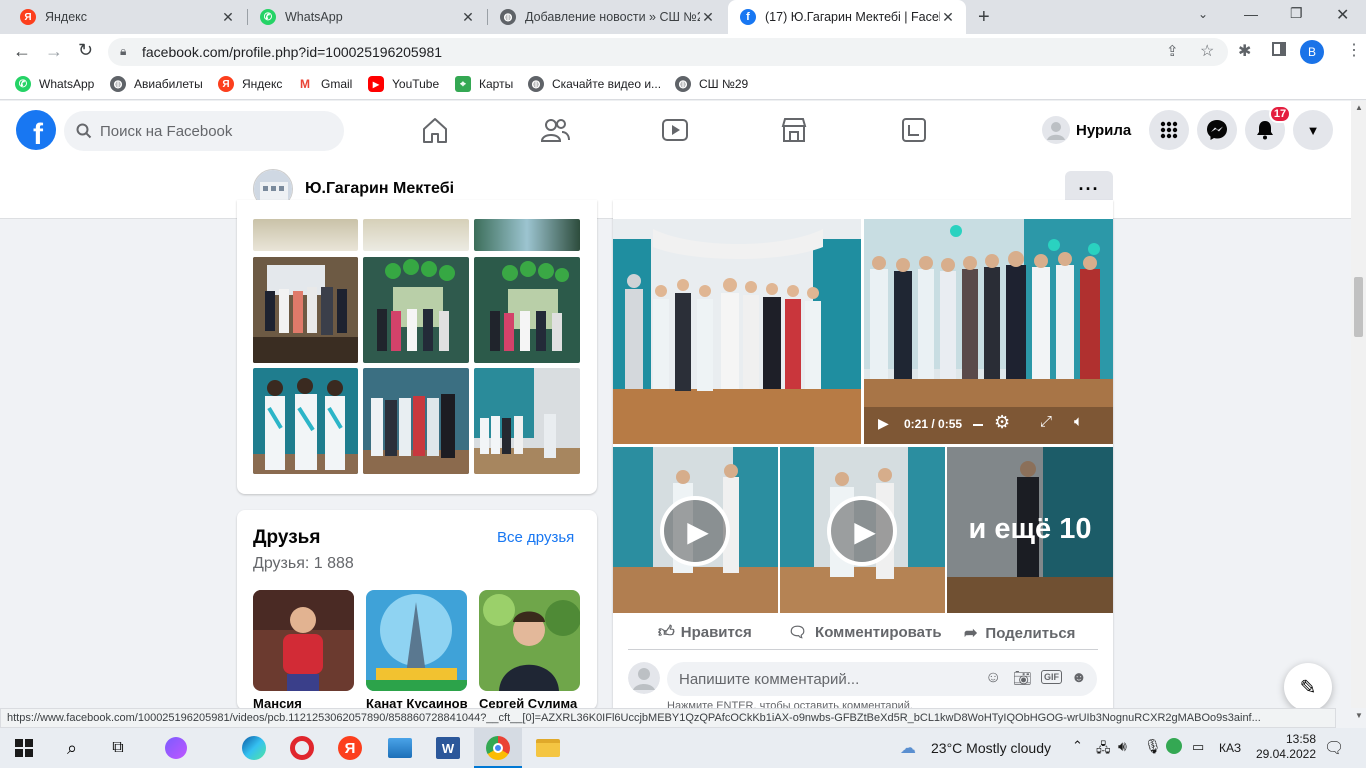  What do you see at coordinates (555, 130) in the screenshot?
I see `friends-icon` at bounding box center [555, 130].